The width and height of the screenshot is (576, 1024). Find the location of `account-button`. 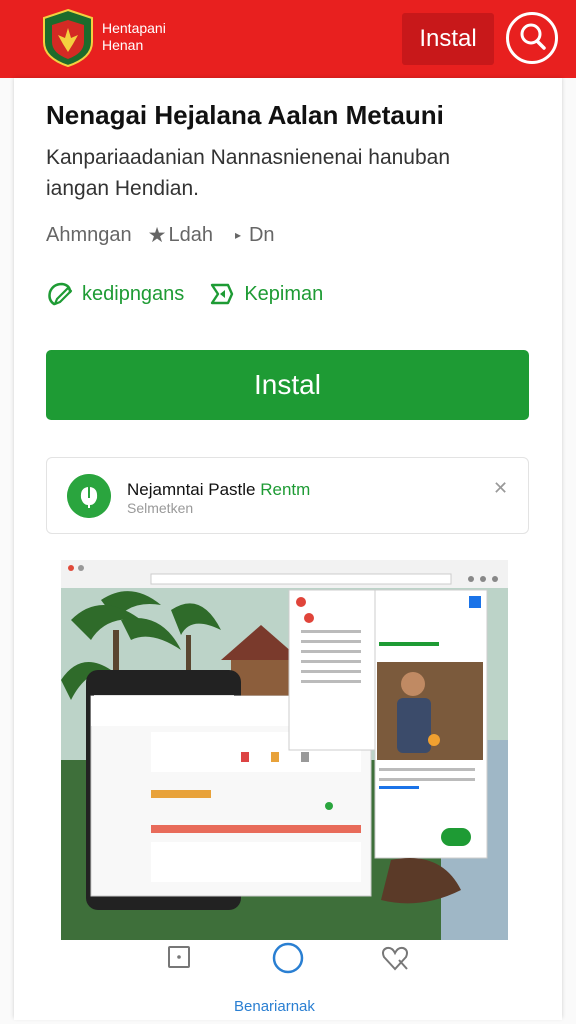

account-button is located at coordinates (532, 38).